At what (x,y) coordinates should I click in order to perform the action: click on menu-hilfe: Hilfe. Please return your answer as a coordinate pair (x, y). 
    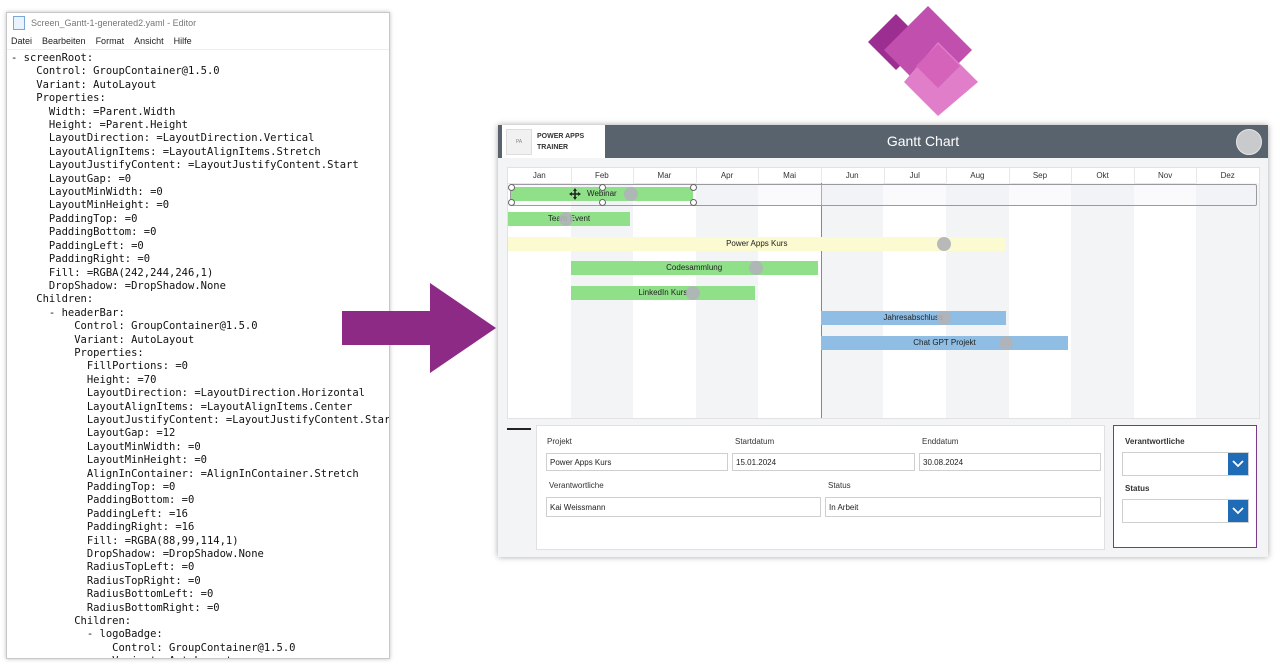
    Looking at the image, I should click on (183, 41).